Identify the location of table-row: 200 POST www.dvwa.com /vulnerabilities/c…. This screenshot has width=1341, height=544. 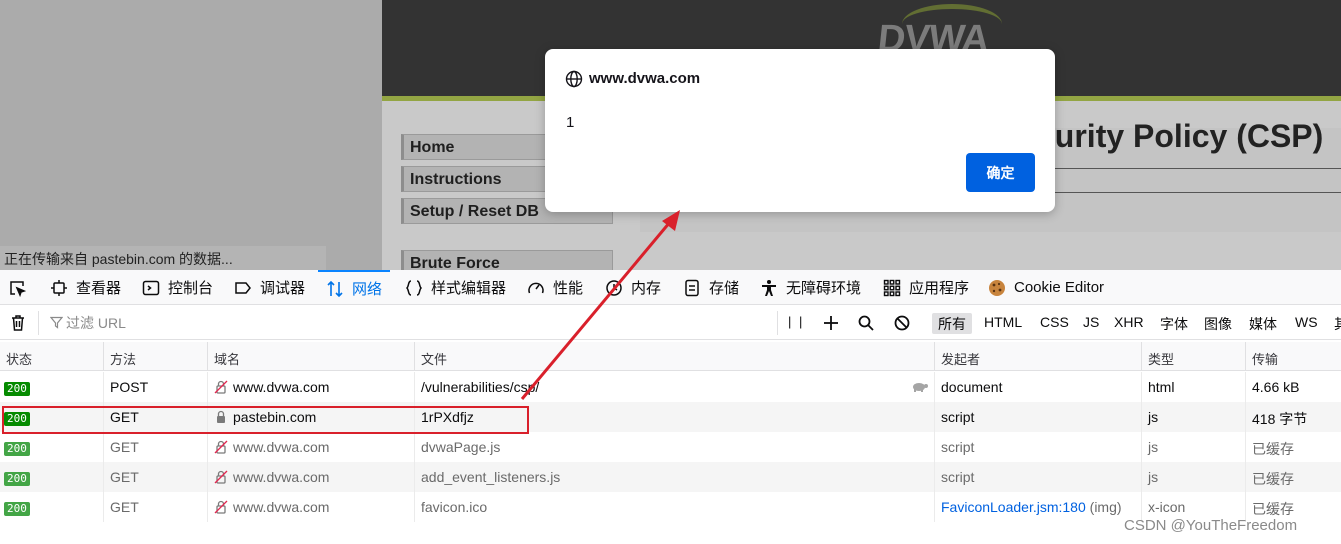
(670, 387).